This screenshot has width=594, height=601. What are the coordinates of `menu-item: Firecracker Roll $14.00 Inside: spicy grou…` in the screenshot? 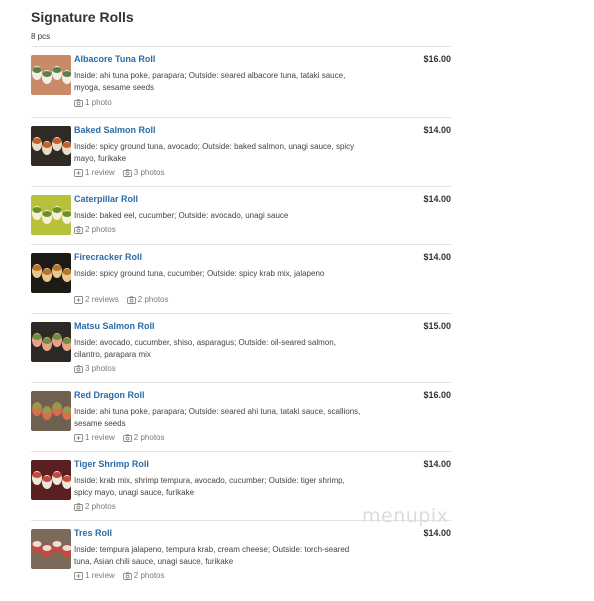 It's located at (241, 278).